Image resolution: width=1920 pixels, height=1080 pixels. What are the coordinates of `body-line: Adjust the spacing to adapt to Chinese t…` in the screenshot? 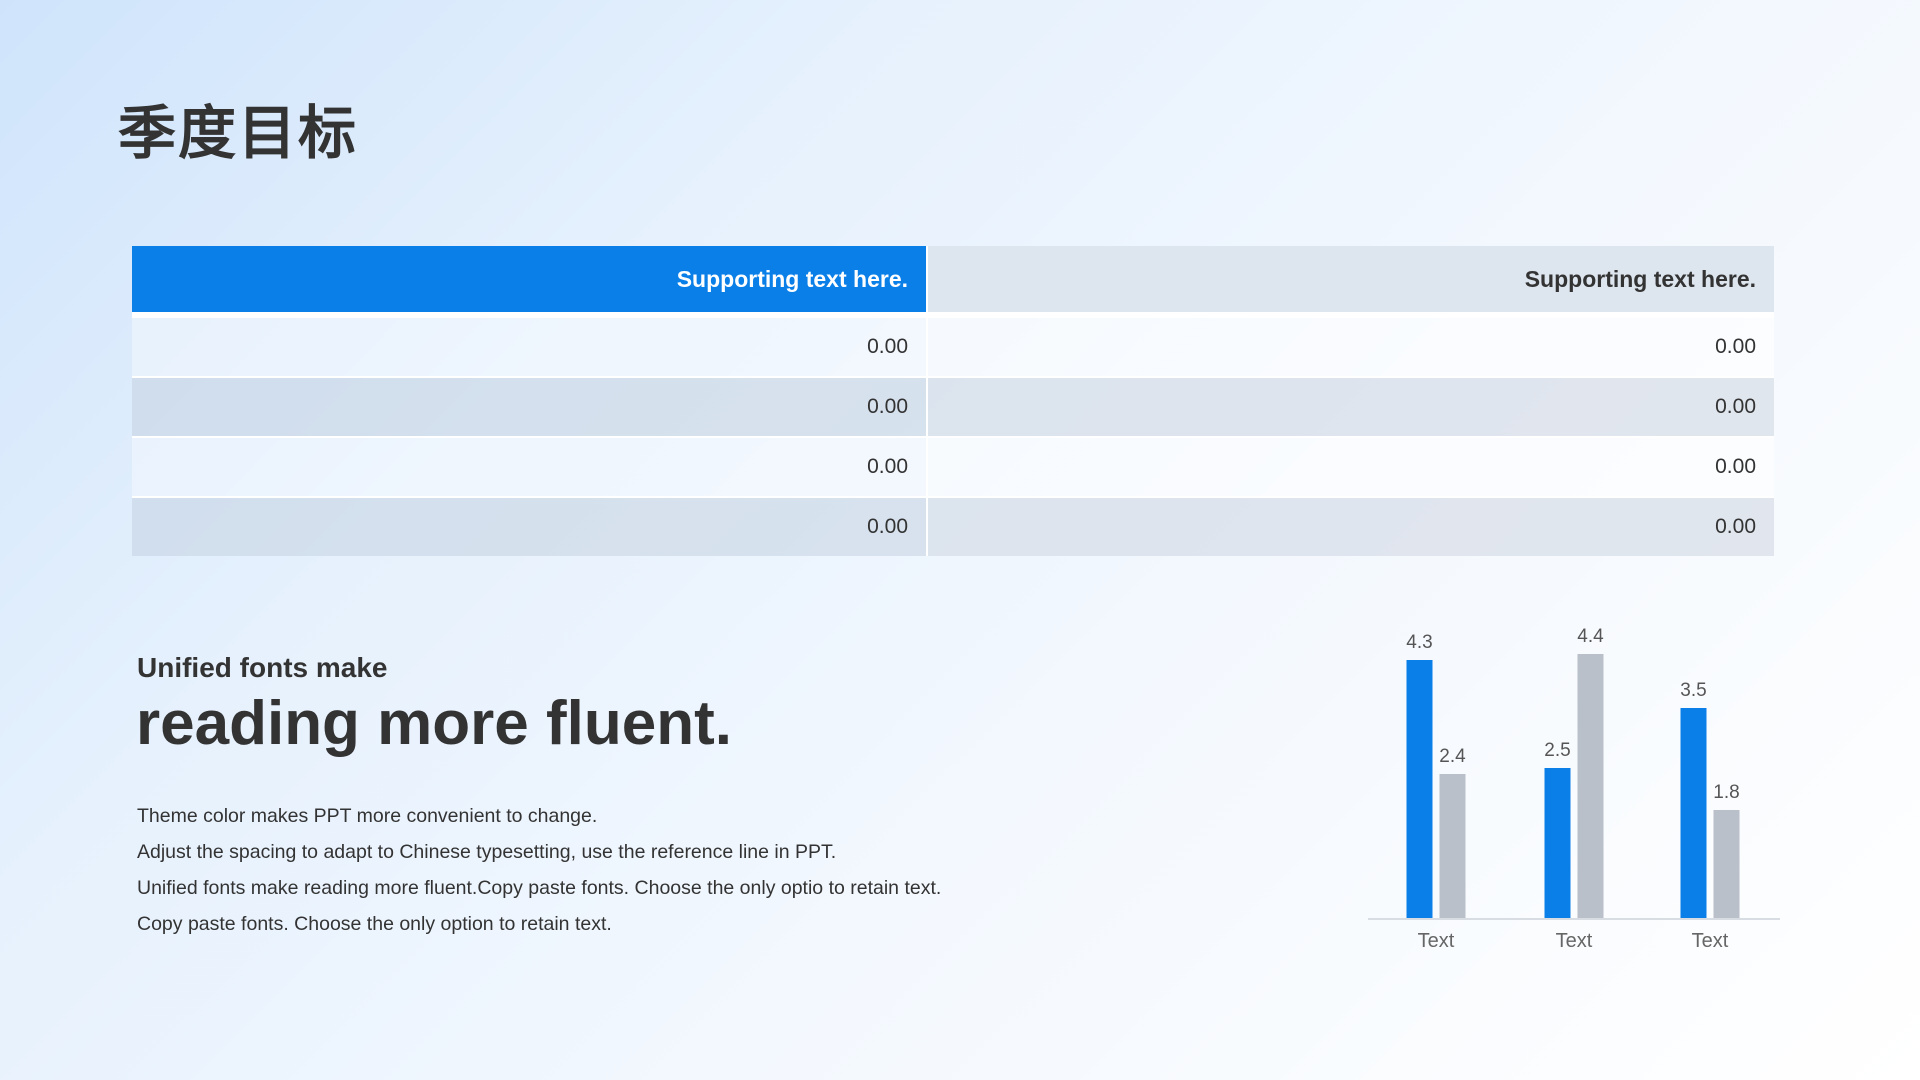 It's located at (487, 852).